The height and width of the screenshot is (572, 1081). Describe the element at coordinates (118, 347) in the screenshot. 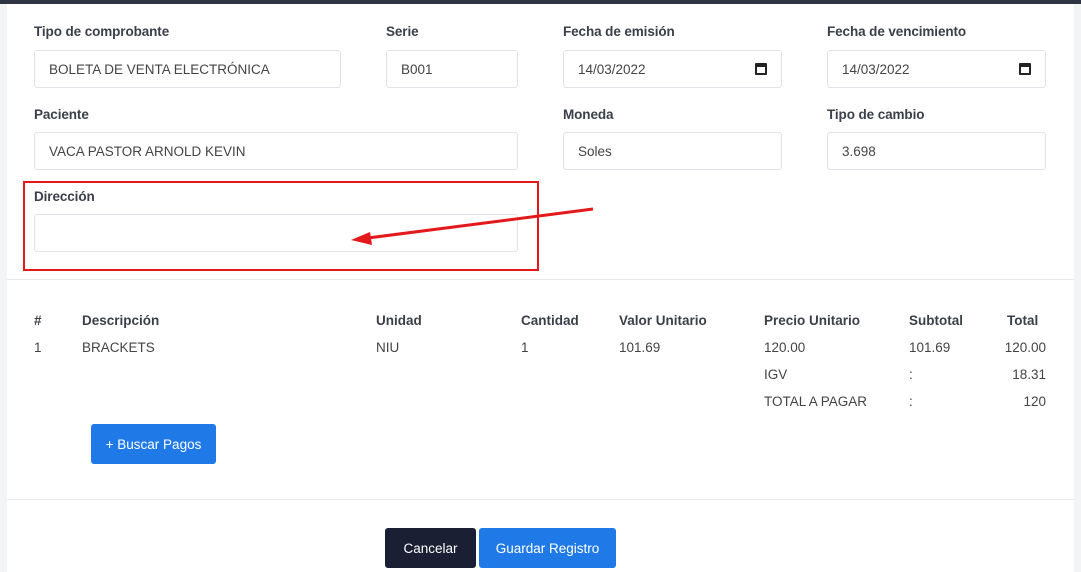

I see `row-descripcion: BRACKETS` at that location.